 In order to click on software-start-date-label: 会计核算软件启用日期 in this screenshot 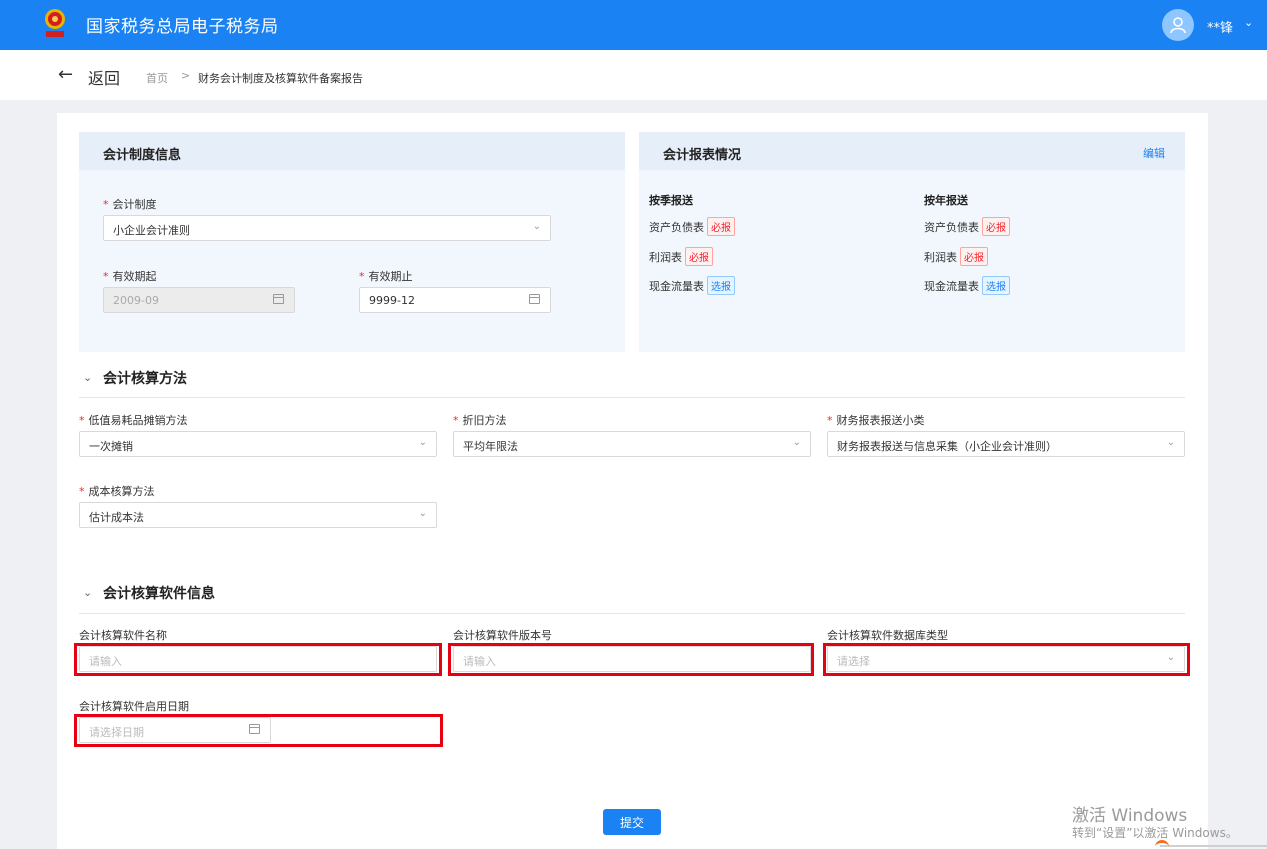, I will do `click(134, 706)`.